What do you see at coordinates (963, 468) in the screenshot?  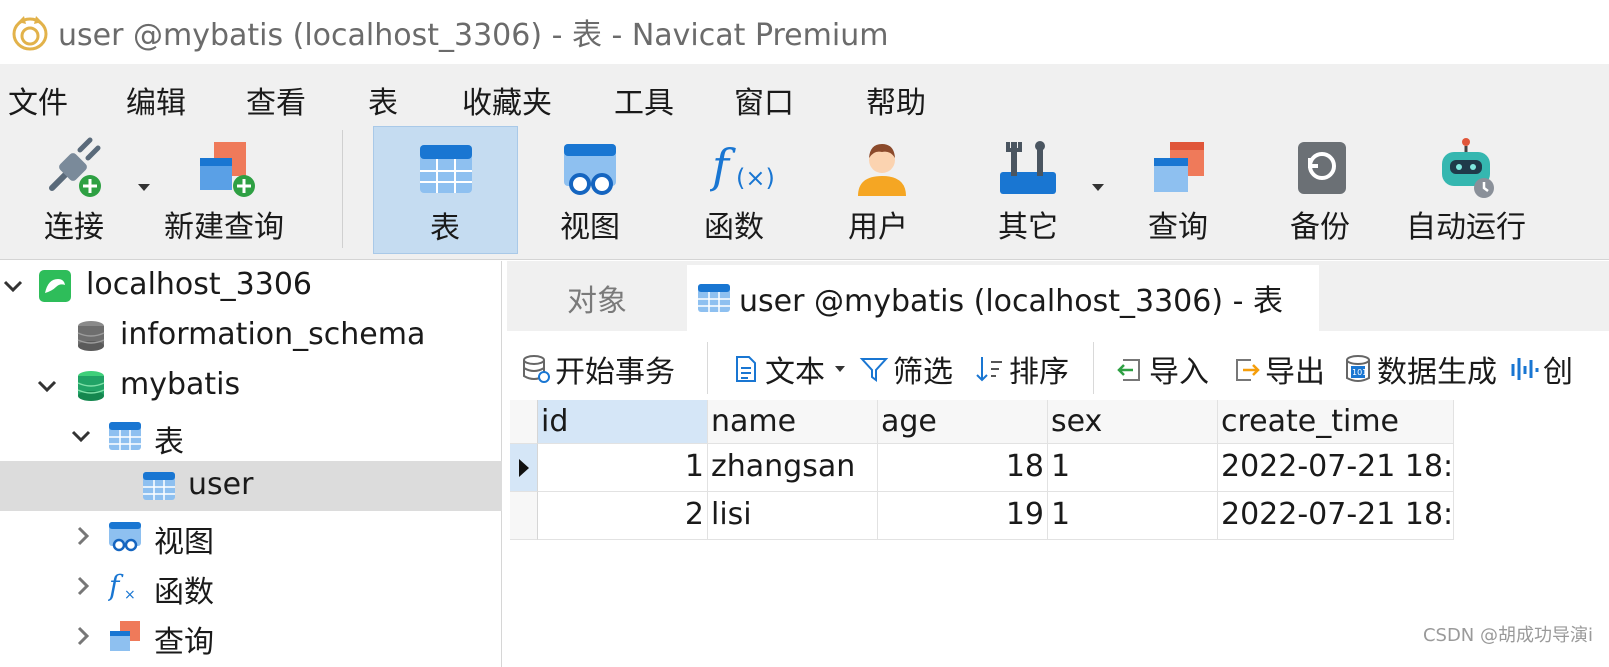 I see `cell-age: 18` at bounding box center [963, 468].